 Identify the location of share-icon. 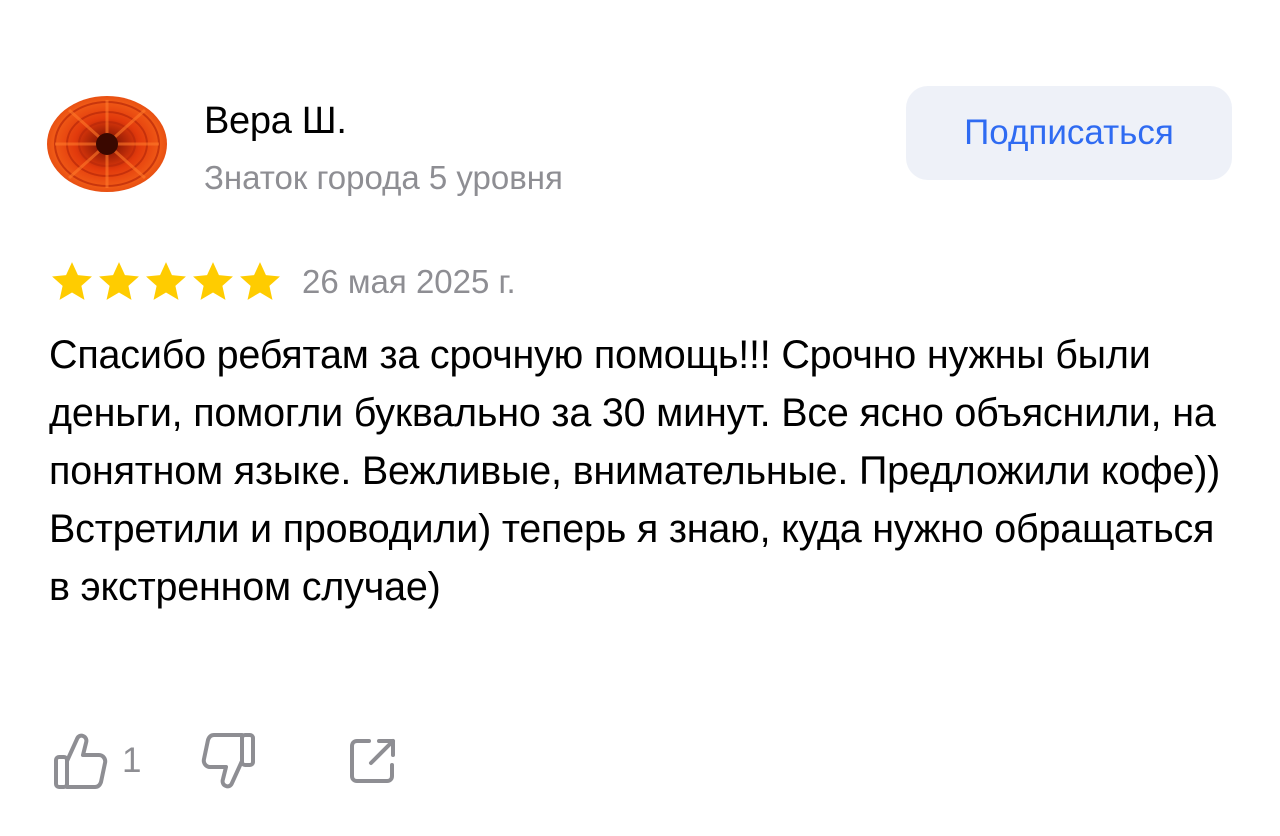
(373, 761).